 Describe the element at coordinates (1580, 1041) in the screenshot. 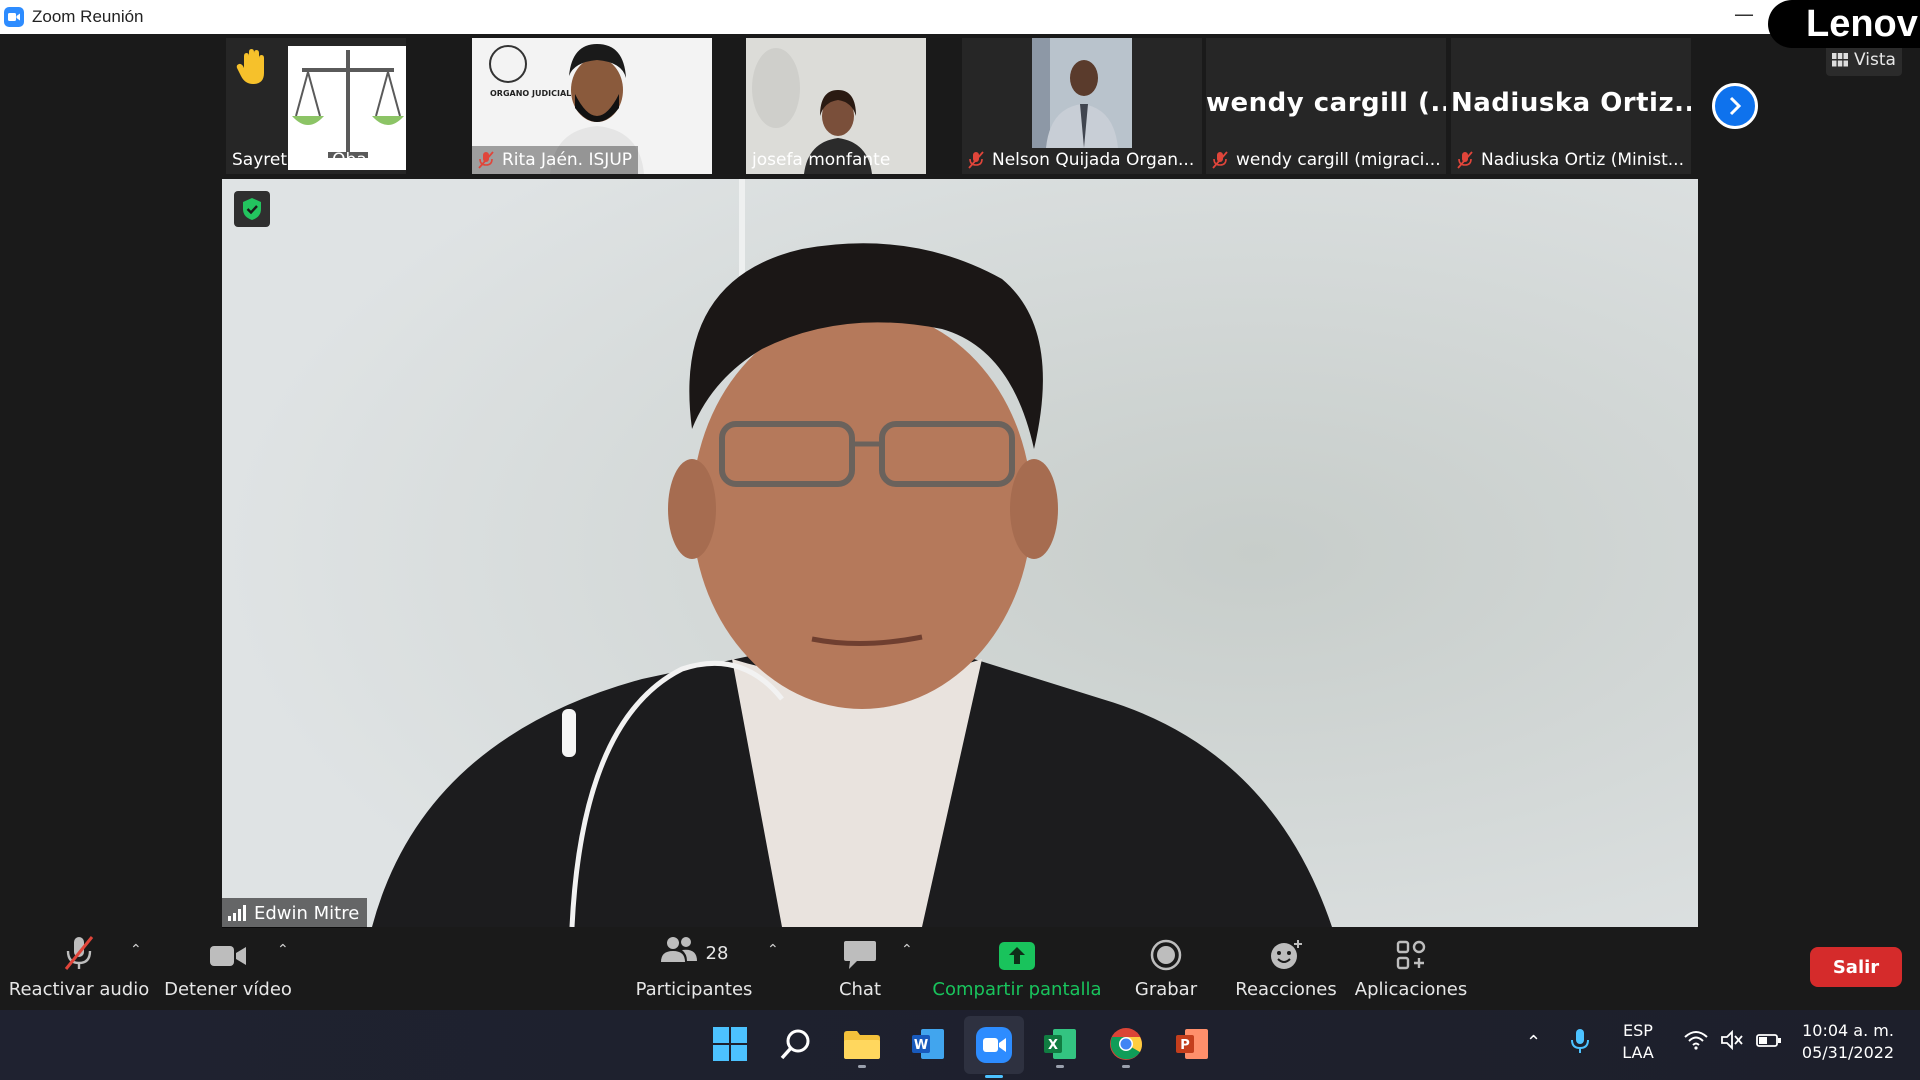

I see `microphone-icon` at that location.